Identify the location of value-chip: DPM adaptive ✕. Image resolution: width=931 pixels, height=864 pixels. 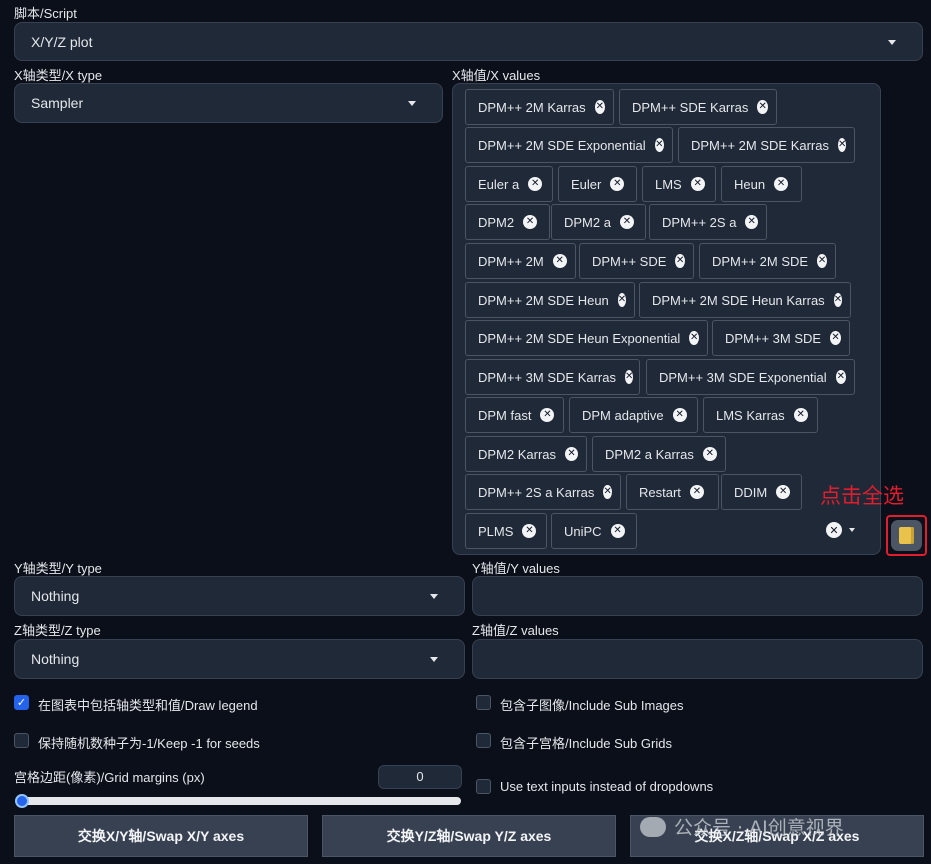
(633, 415).